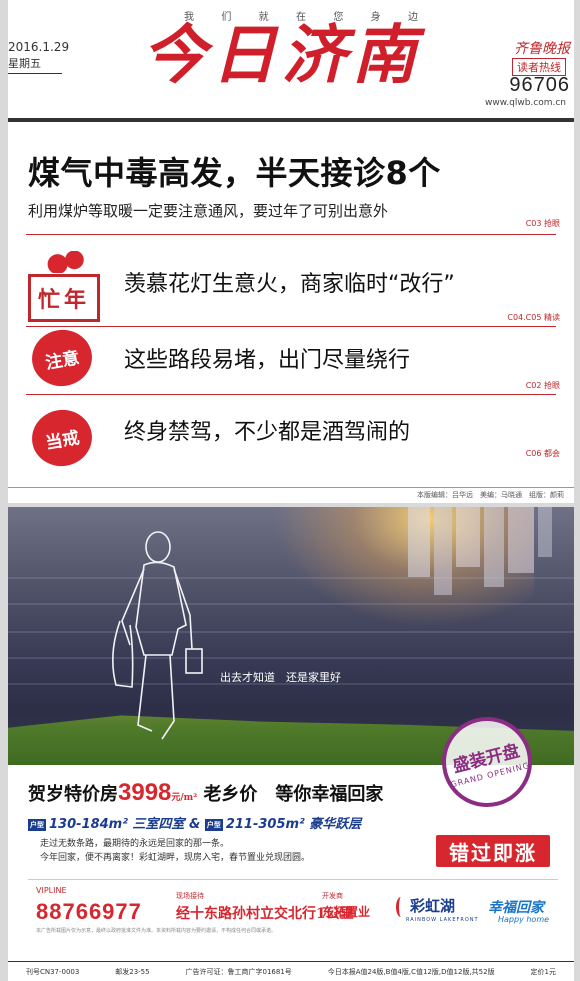 The width and height of the screenshot is (580, 981). What do you see at coordinates (442, 920) in the screenshot?
I see `rainbow-lake-logo-sub: RAINBOW LAKEFRONT` at bounding box center [442, 920].